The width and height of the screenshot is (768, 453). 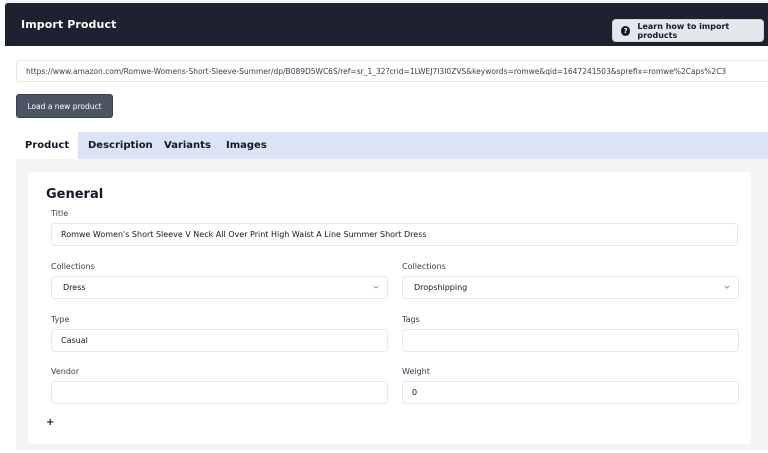 What do you see at coordinates (69, 24) in the screenshot?
I see `page-title: Import Product` at bounding box center [69, 24].